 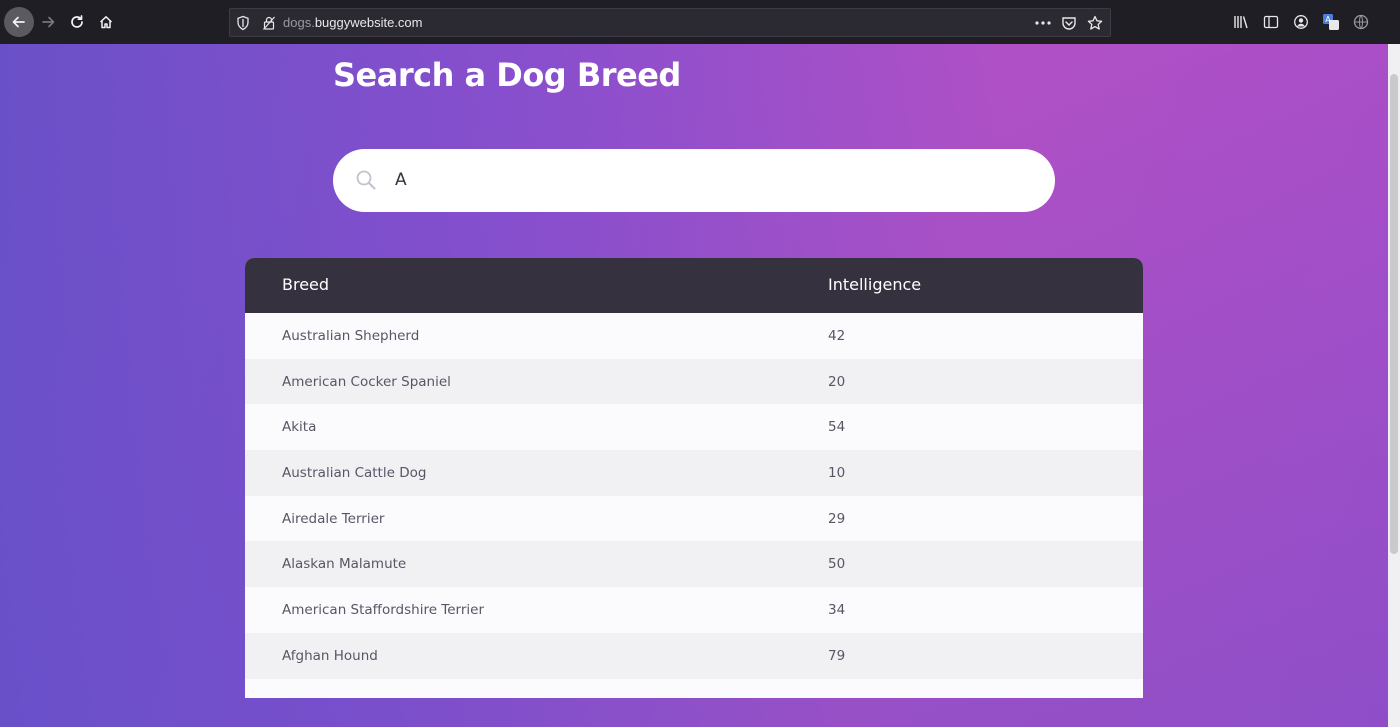 What do you see at coordinates (694, 427) in the screenshot?
I see `table-row: Akita 54` at bounding box center [694, 427].